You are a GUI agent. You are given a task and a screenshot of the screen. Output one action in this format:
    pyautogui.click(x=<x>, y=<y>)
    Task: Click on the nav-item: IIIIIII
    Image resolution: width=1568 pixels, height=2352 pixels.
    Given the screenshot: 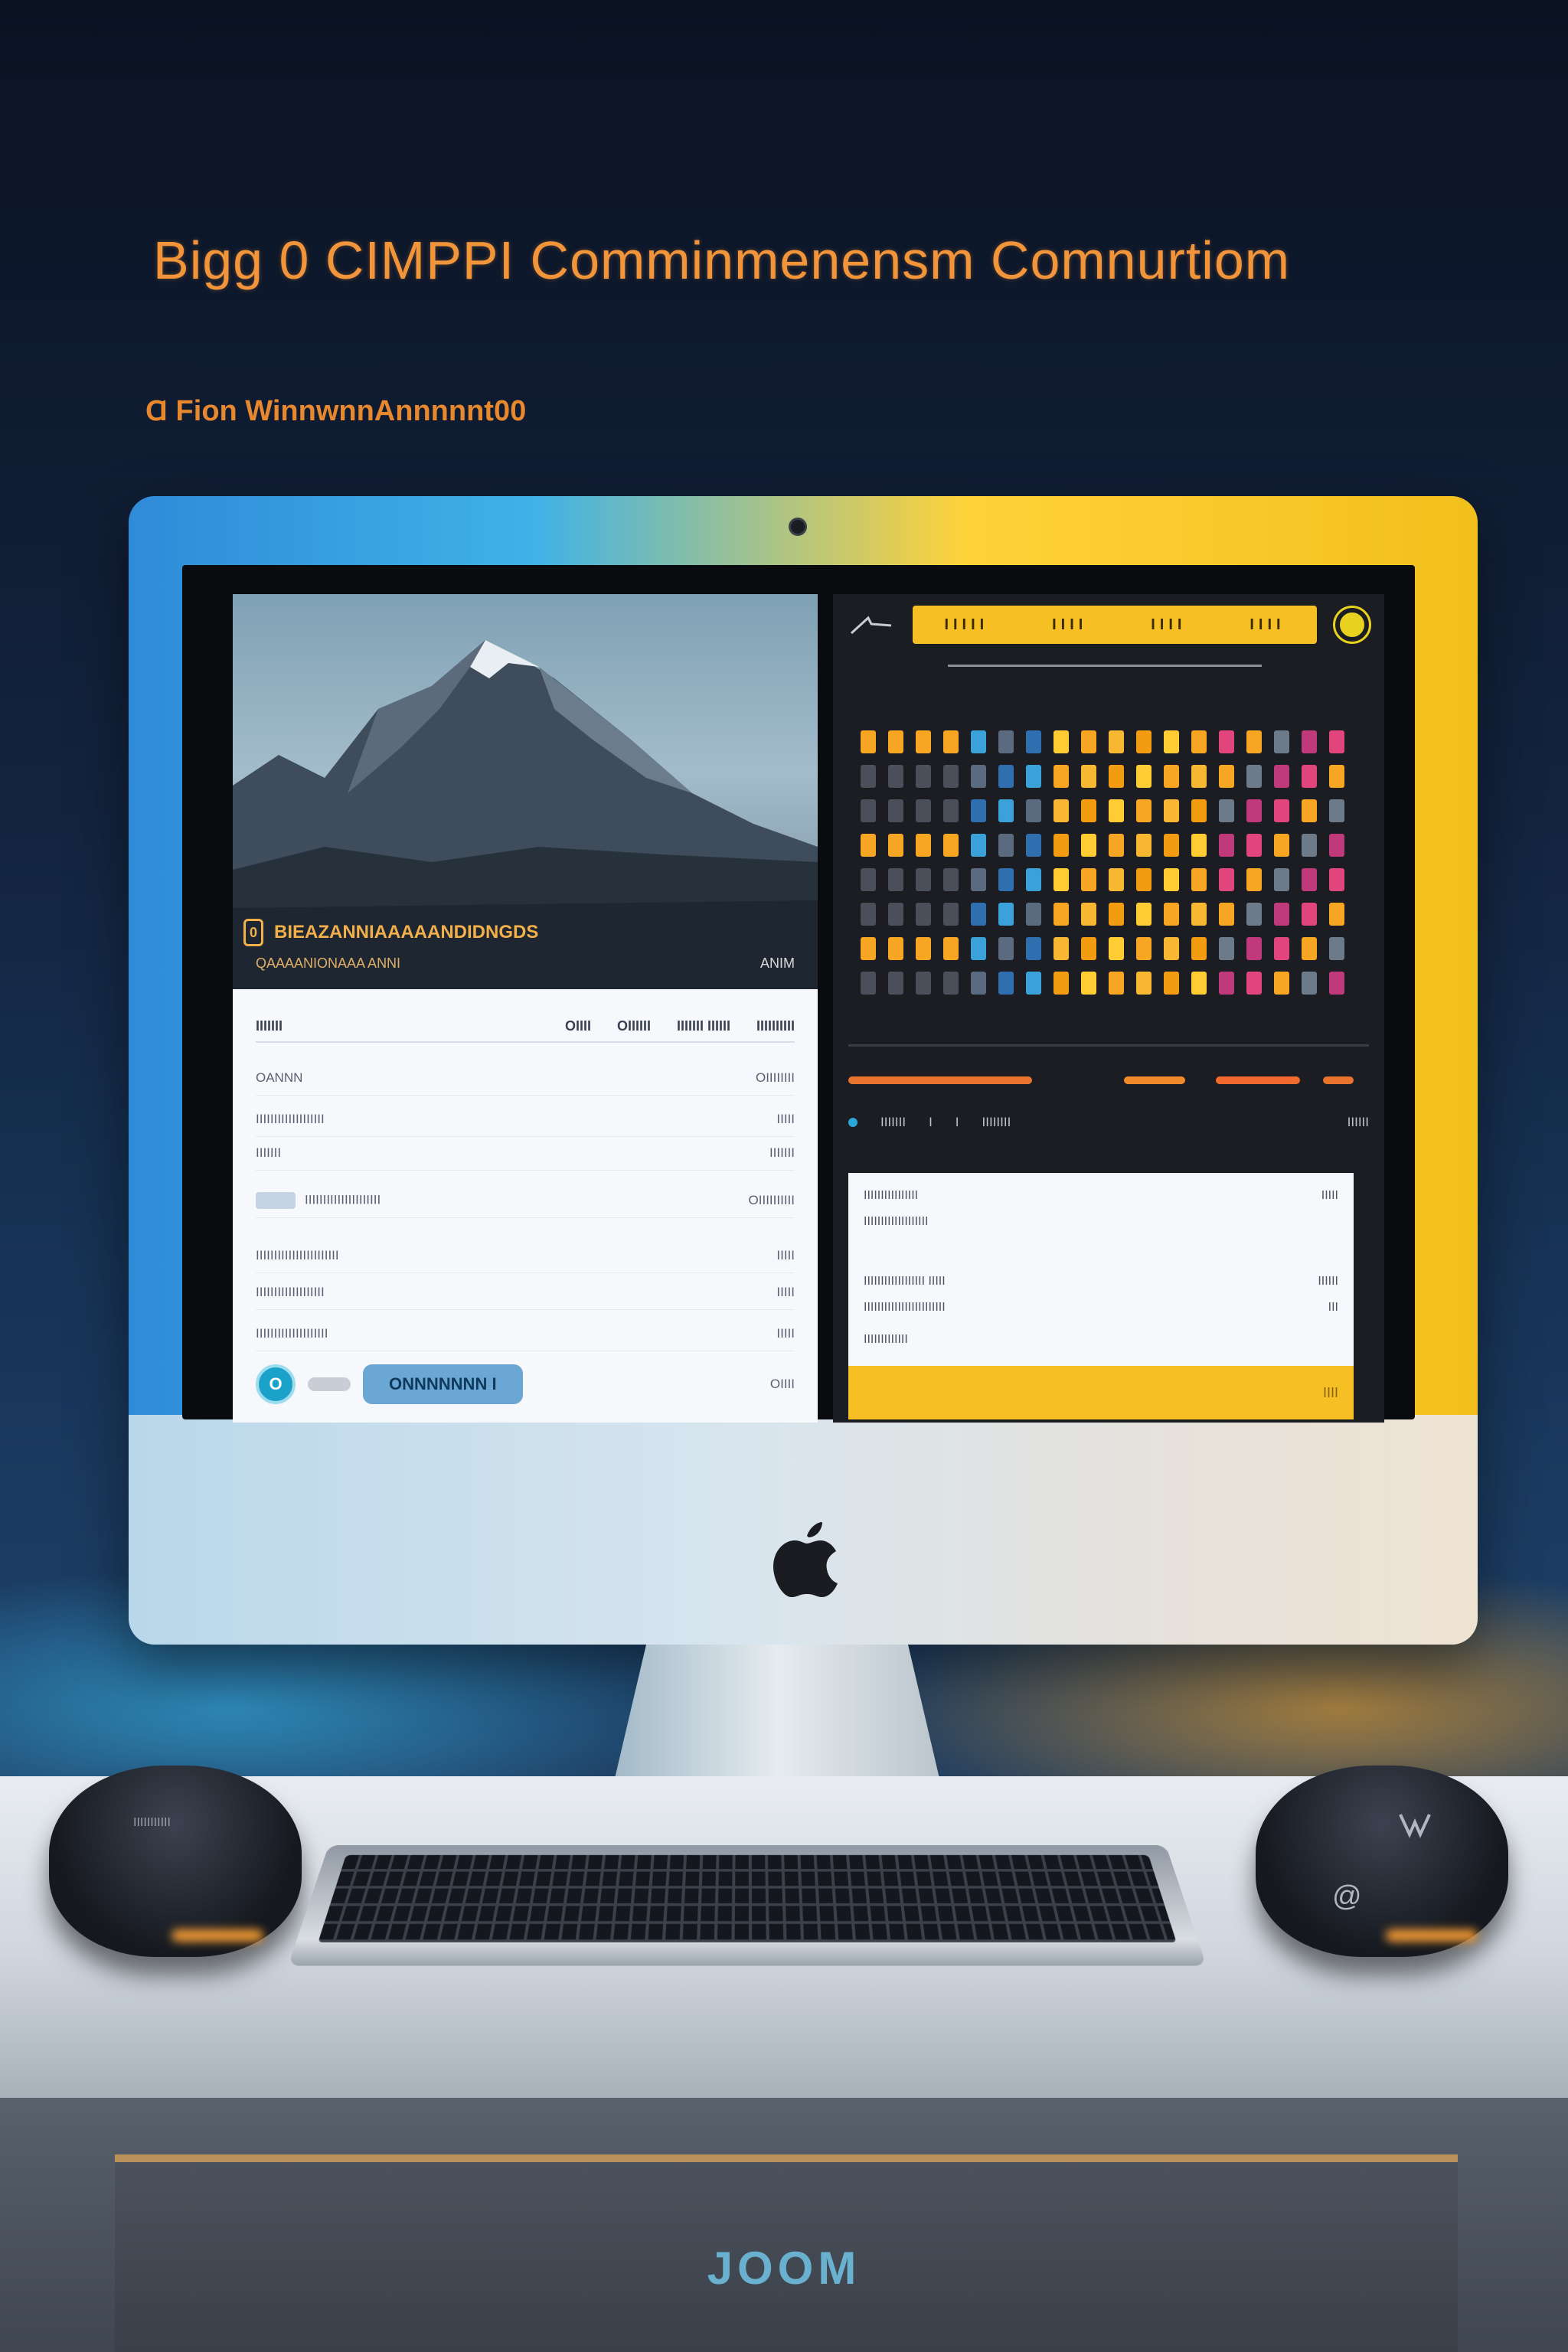 What is the action you would take?
    pyautogui.click(x=893, y=1122)
    